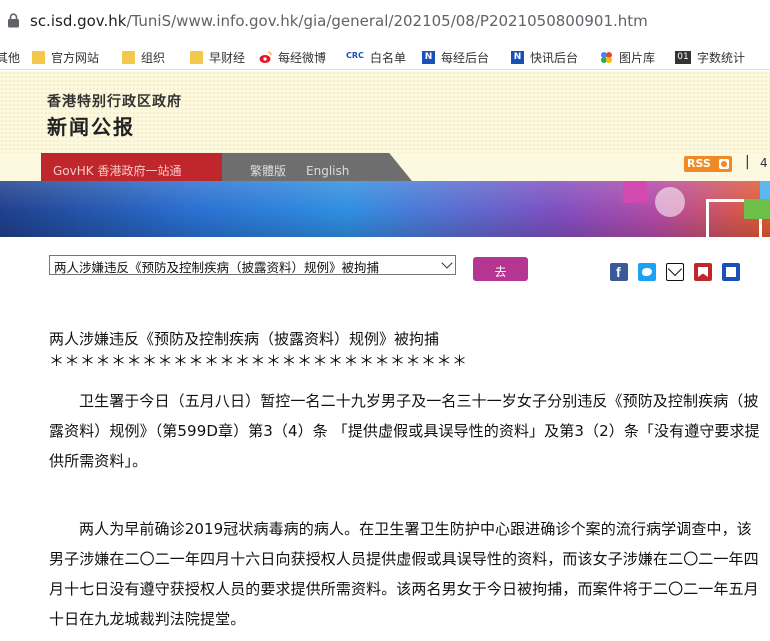 This screenshot has height=641, width=770. What do you see at coordinates (153, 57) in the screenshot?
I see `bookmark-label: 组织` at bounding box center [153, 57].